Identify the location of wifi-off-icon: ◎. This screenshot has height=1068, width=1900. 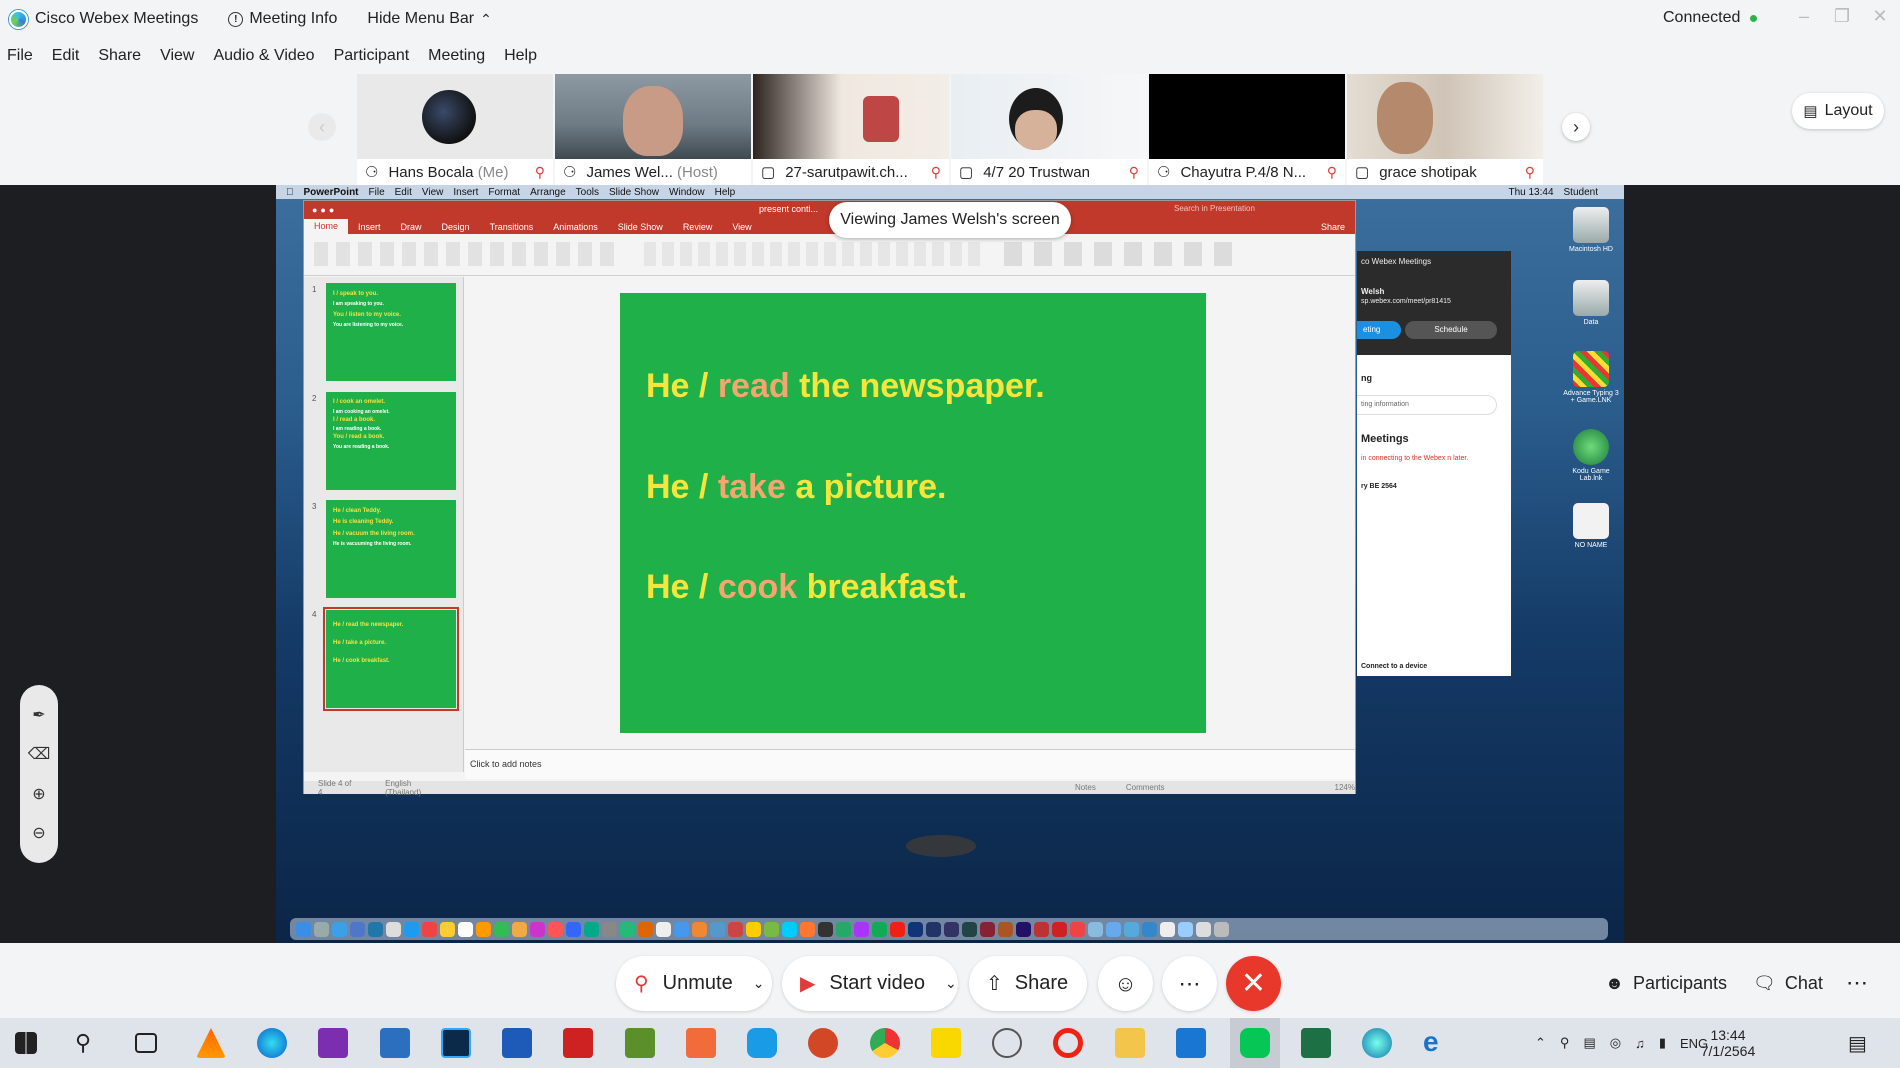
(1615, 1043).